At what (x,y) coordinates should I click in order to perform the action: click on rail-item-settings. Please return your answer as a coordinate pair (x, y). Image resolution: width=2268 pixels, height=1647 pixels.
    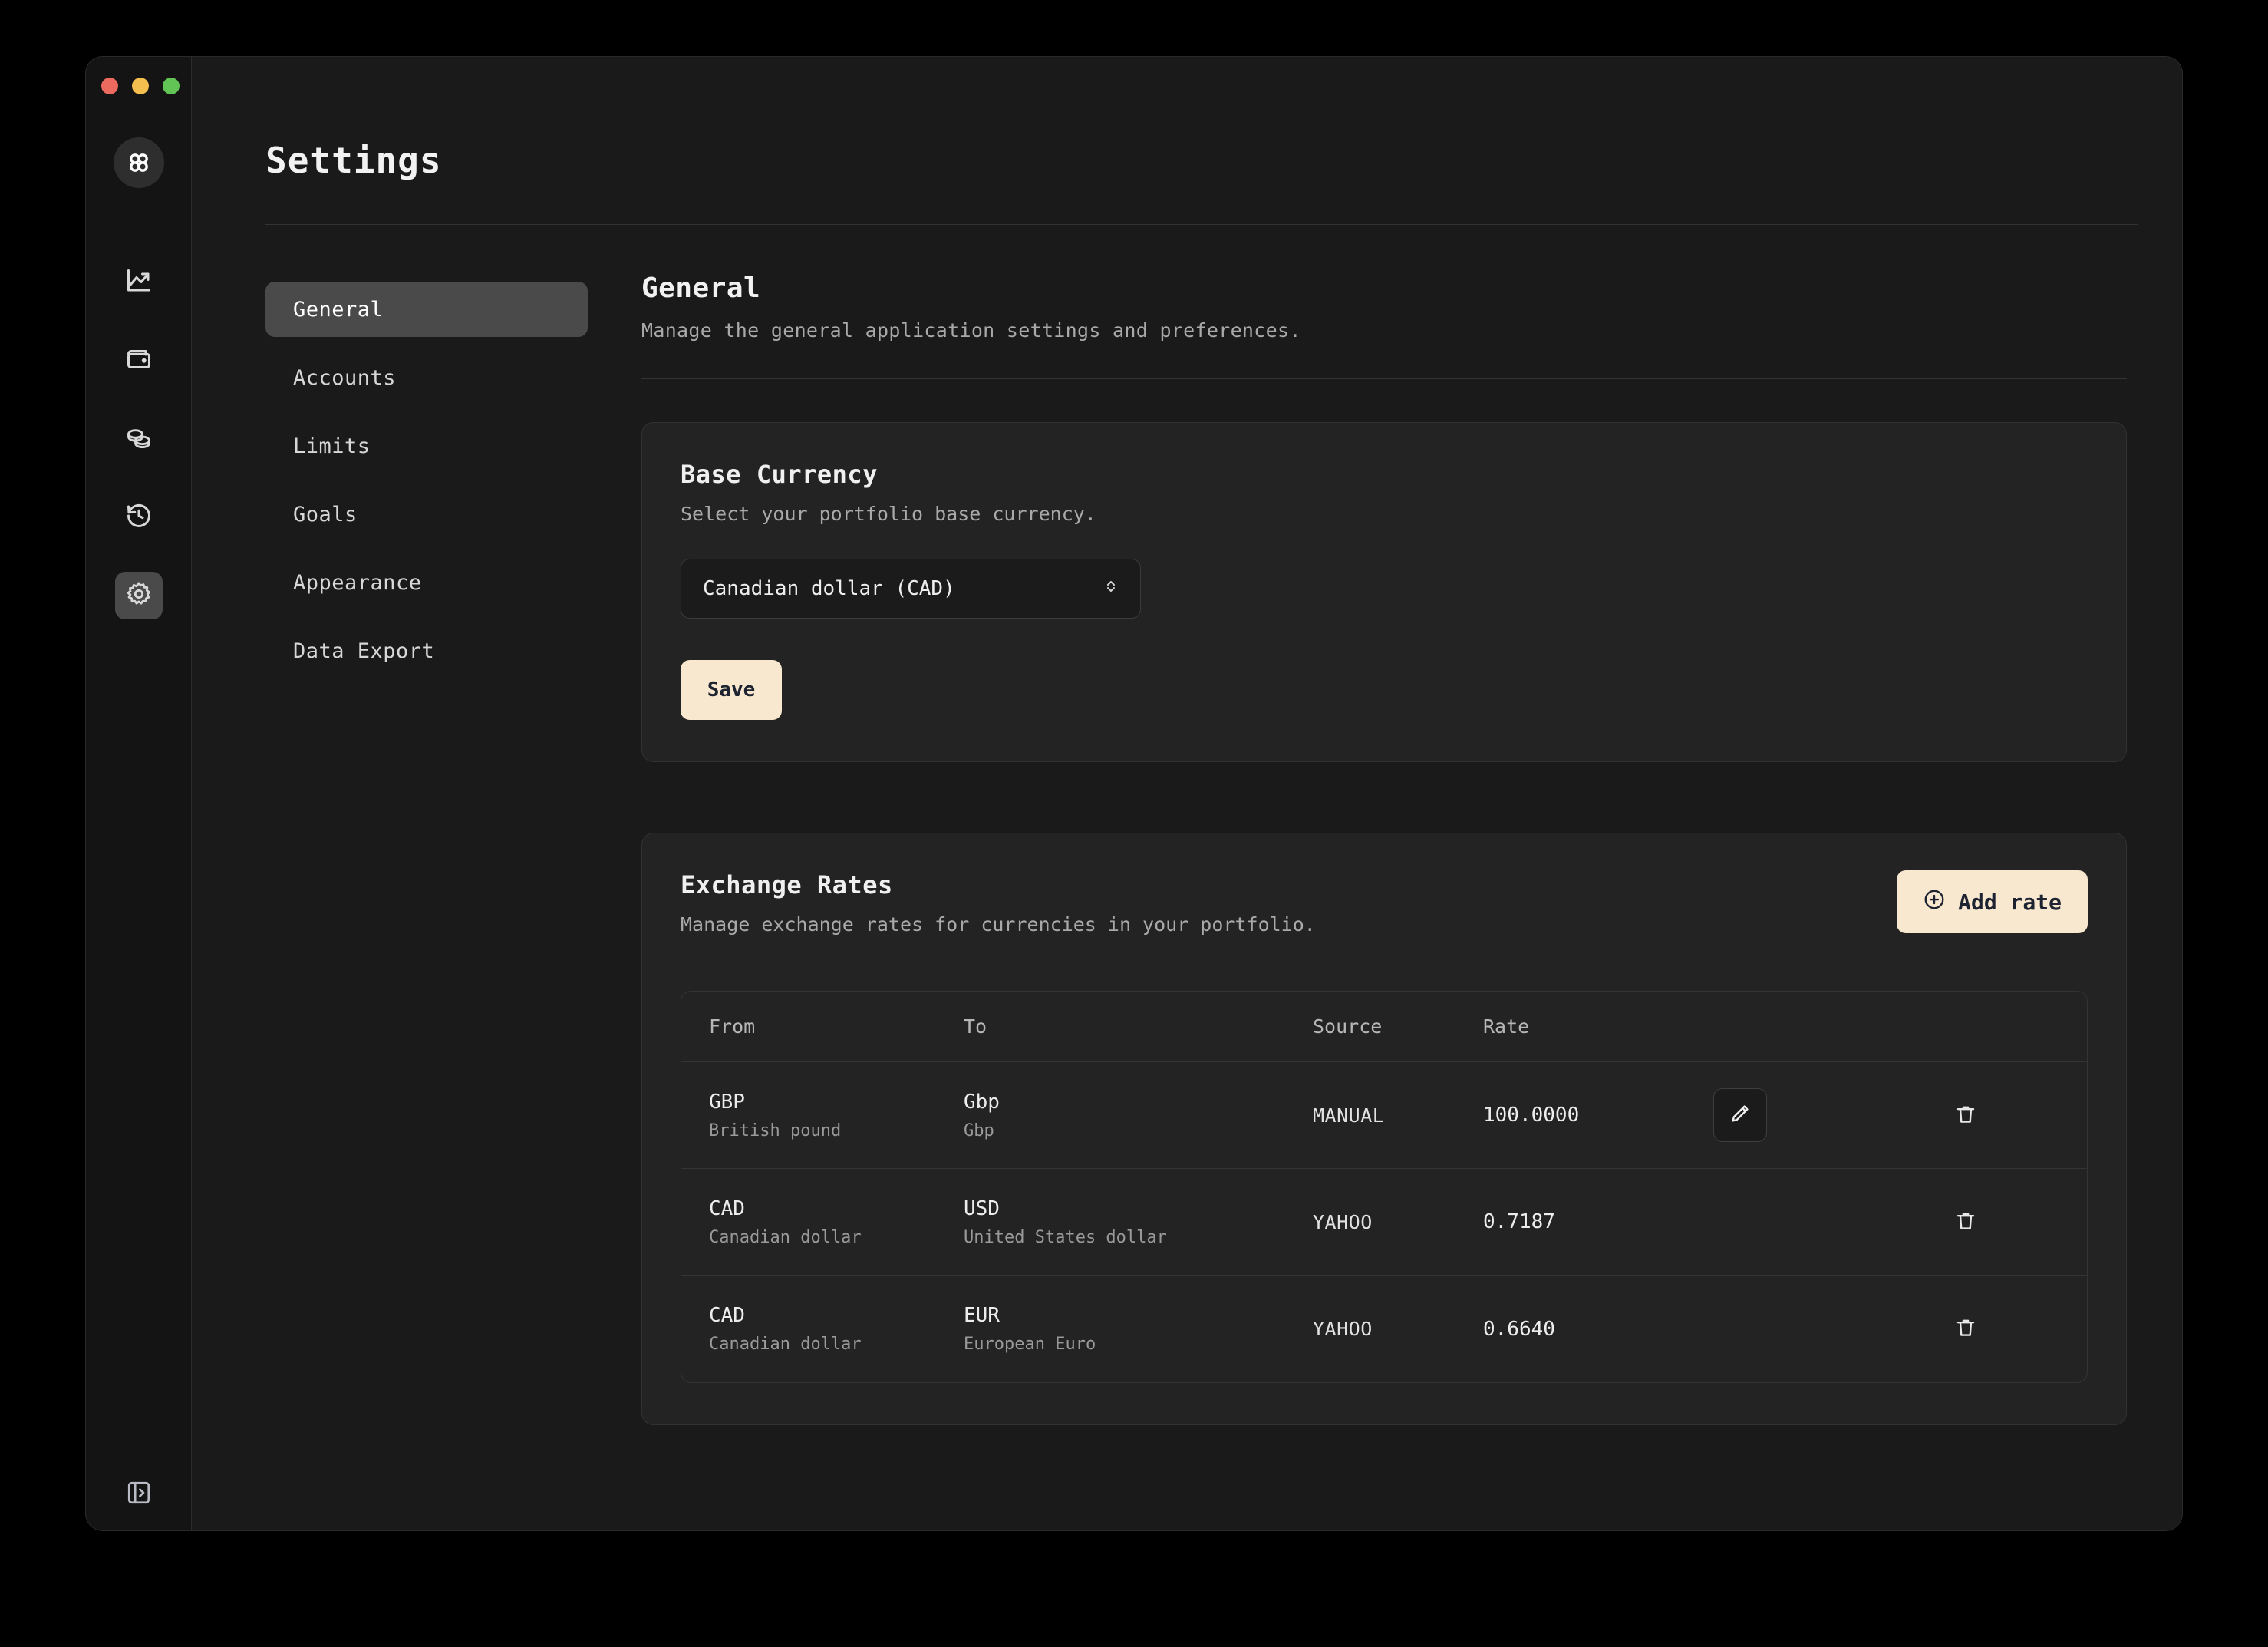
    Looking at the image, I should click on (138, 596).